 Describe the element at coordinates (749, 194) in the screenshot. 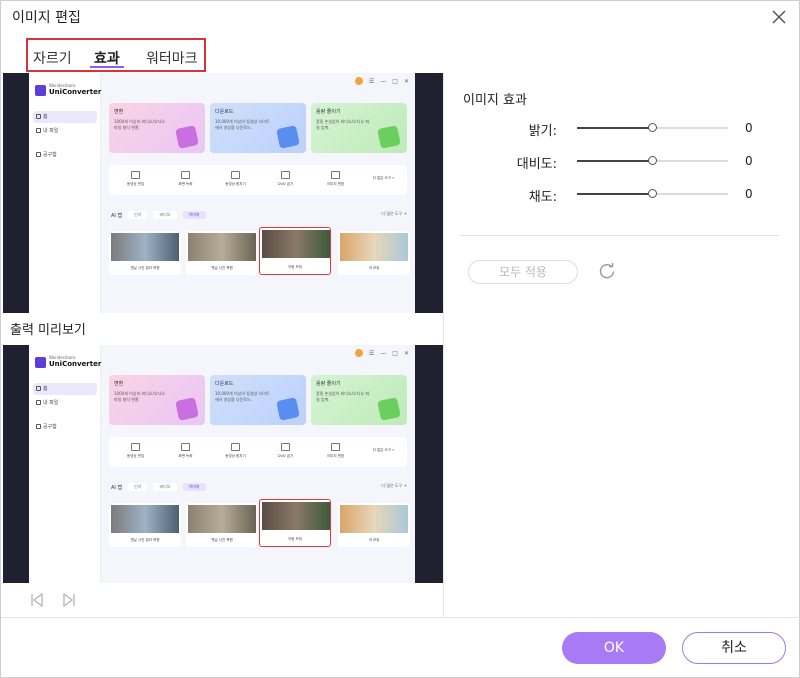

I see `saturation-value: 0` at that location.